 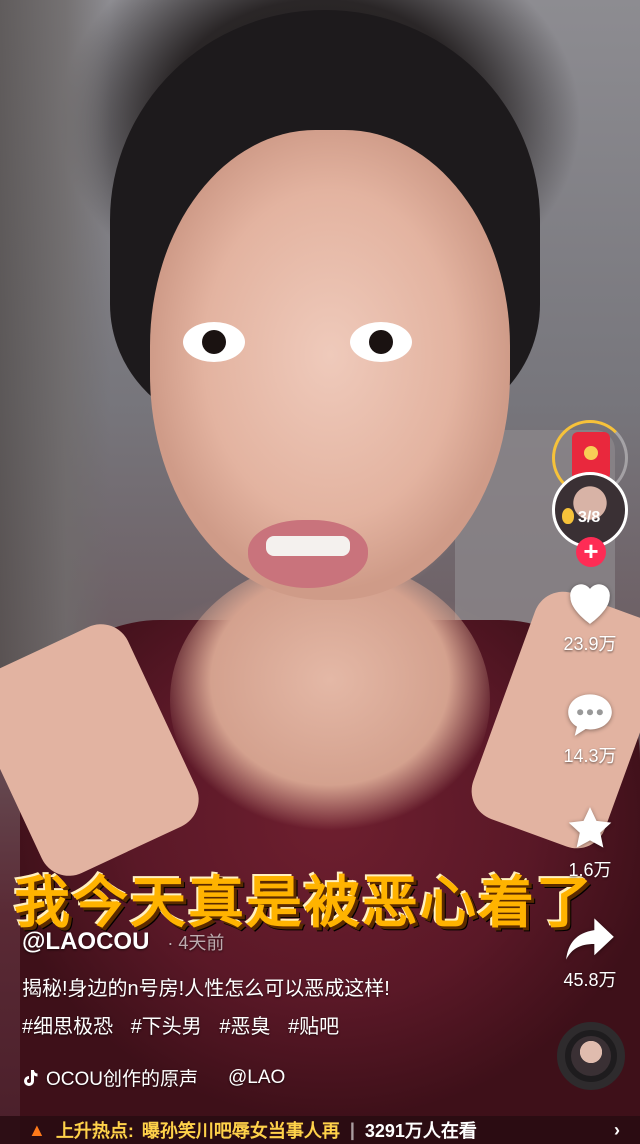 What do you see at coordinates (31, 1077) in the screenshot?
I see `music-note-icon` at bounding box center [31, 1077].